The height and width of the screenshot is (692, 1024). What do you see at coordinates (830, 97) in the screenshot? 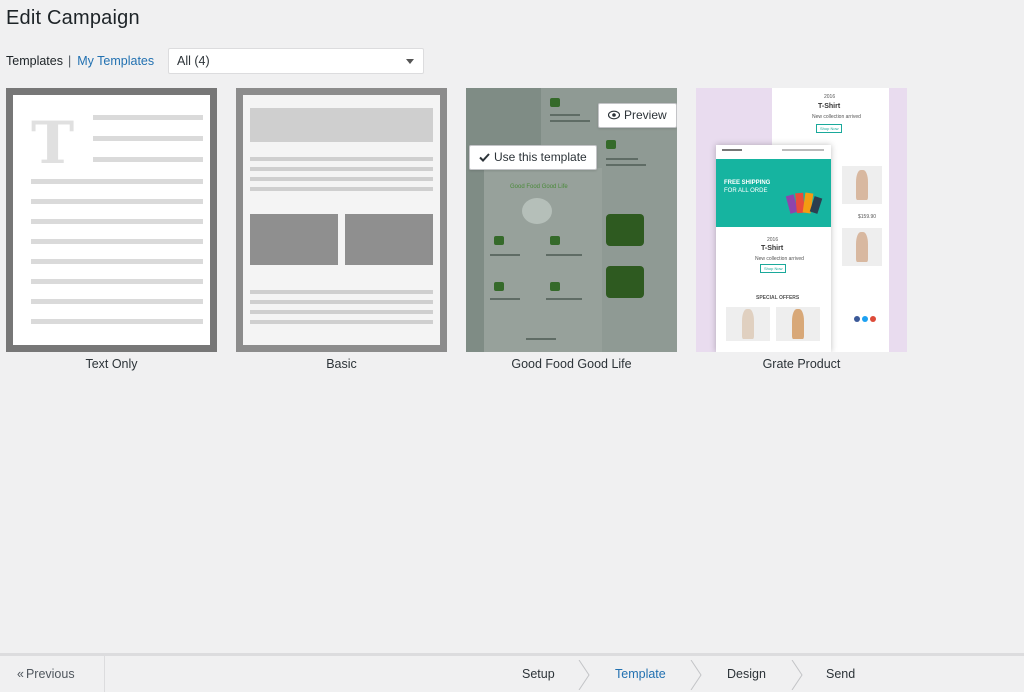
I see `thumb-year: 2016` at bounding box center [830, 97].